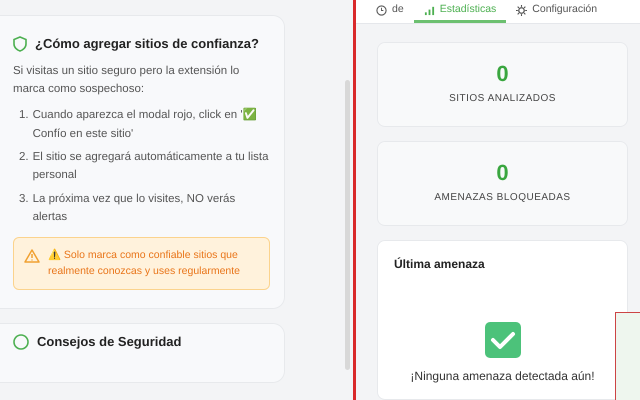  I want to click on stat-label: SITIOS ANALIZADOS, so click(502, 99).